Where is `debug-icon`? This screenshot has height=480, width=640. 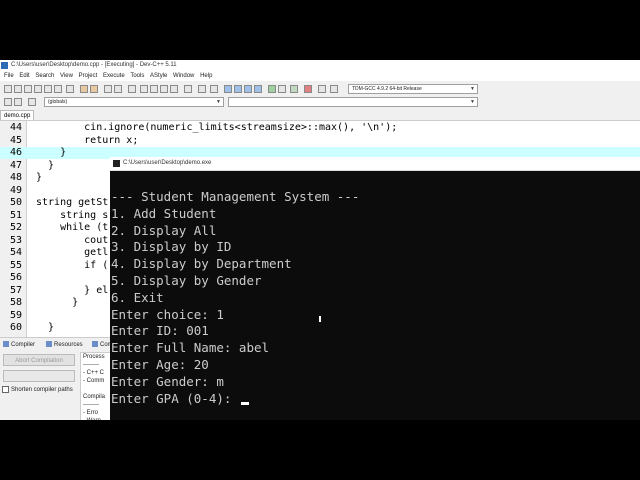
debug-icon is located at coordinates (272, 89).